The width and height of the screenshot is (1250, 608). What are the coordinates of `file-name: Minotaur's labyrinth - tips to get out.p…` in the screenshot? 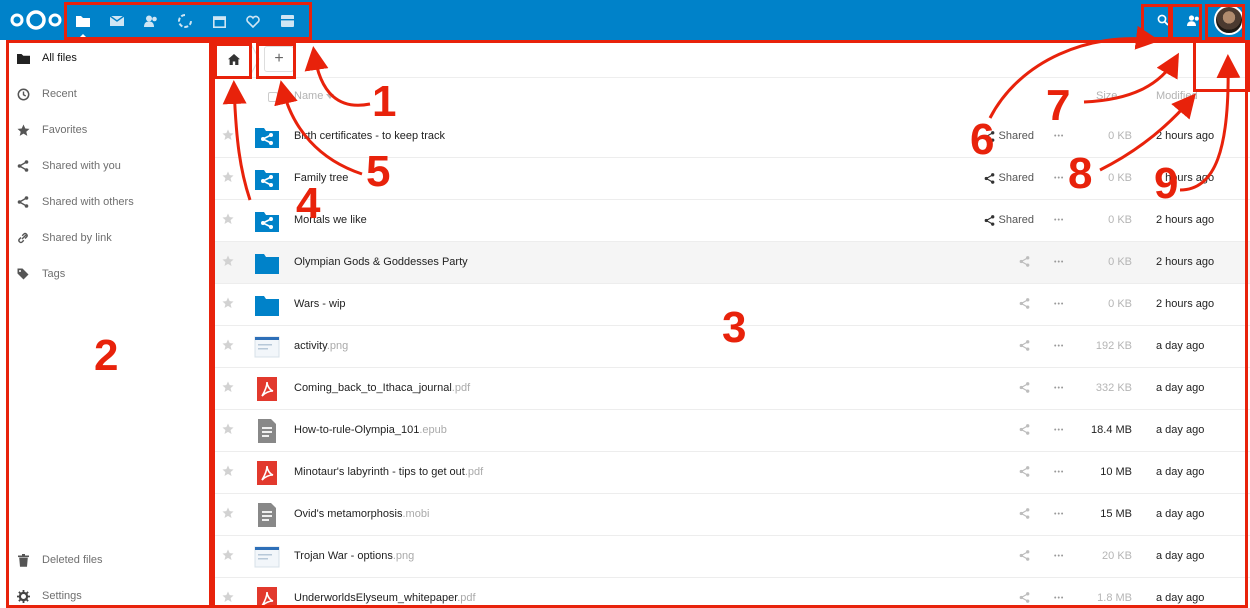 It's located at (388, 472).